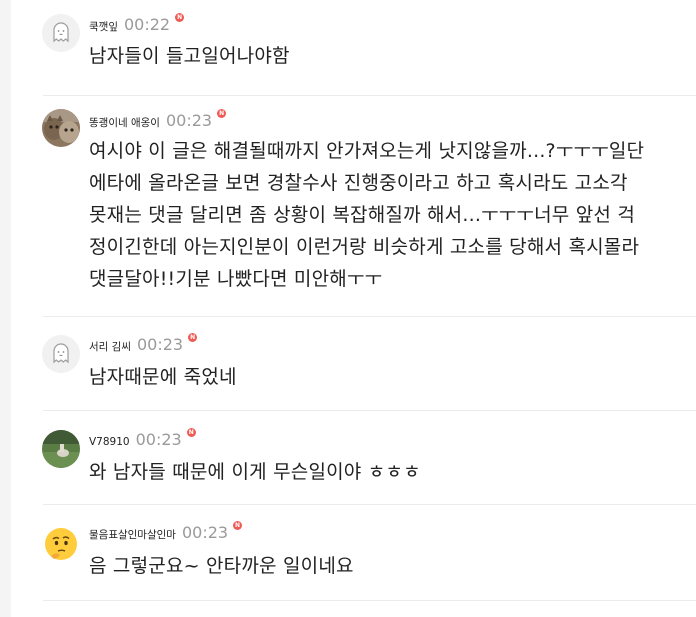 The width and height of the screenshot is (696, 617). Describe the element at coordinates (221, 566) in the screenshot. I see `comment-text-line: 음 그렇군요~ 안타까운 일이네요` at that location.